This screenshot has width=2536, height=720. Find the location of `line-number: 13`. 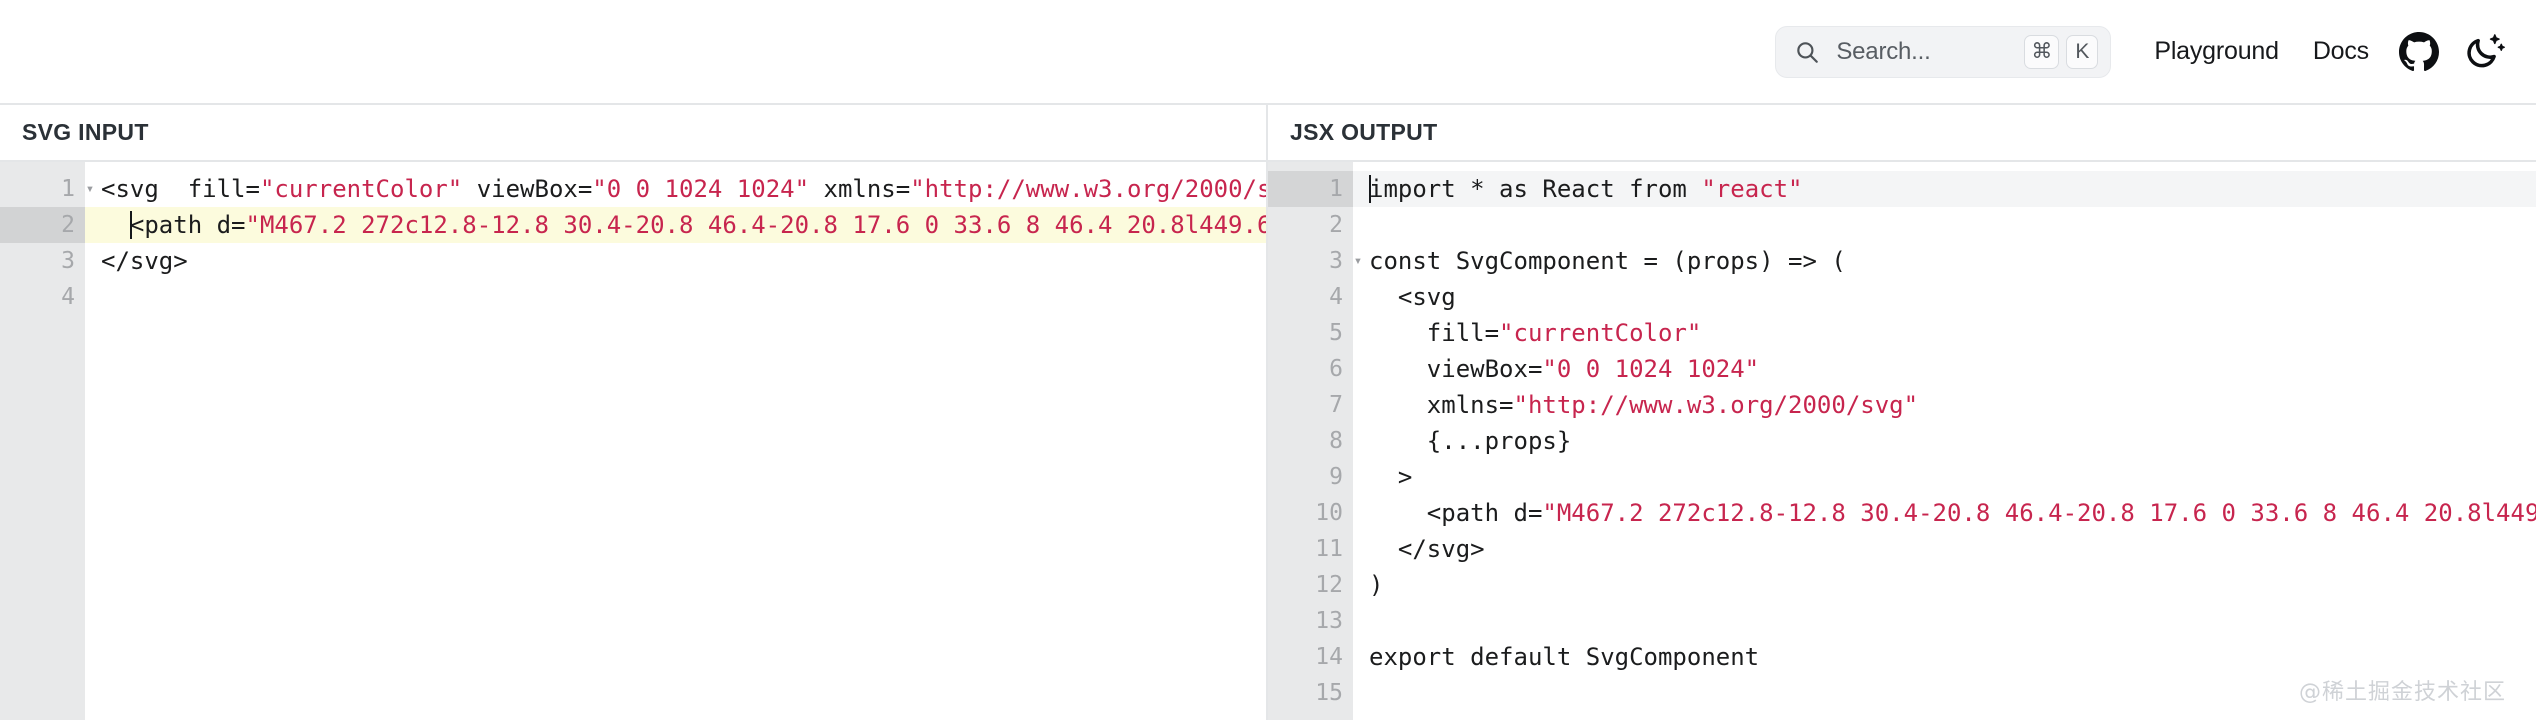

line-number: 13 is located at coordinates (1329, 621).